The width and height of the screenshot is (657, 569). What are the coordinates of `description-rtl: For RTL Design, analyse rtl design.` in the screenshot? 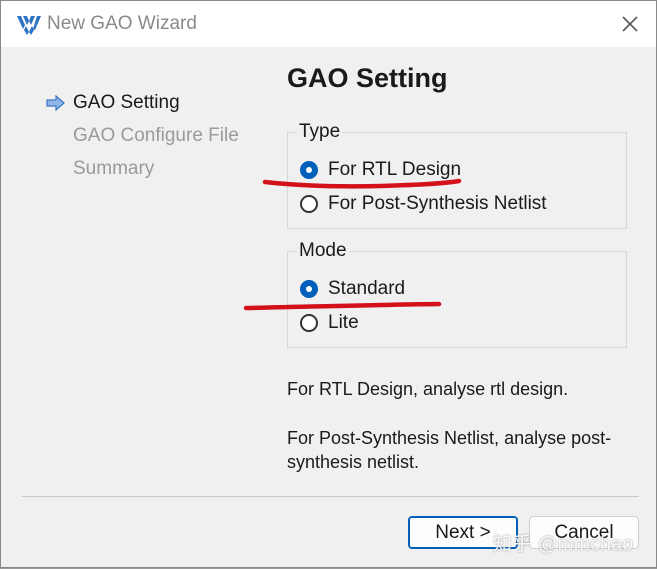 It's located at (428, 389).